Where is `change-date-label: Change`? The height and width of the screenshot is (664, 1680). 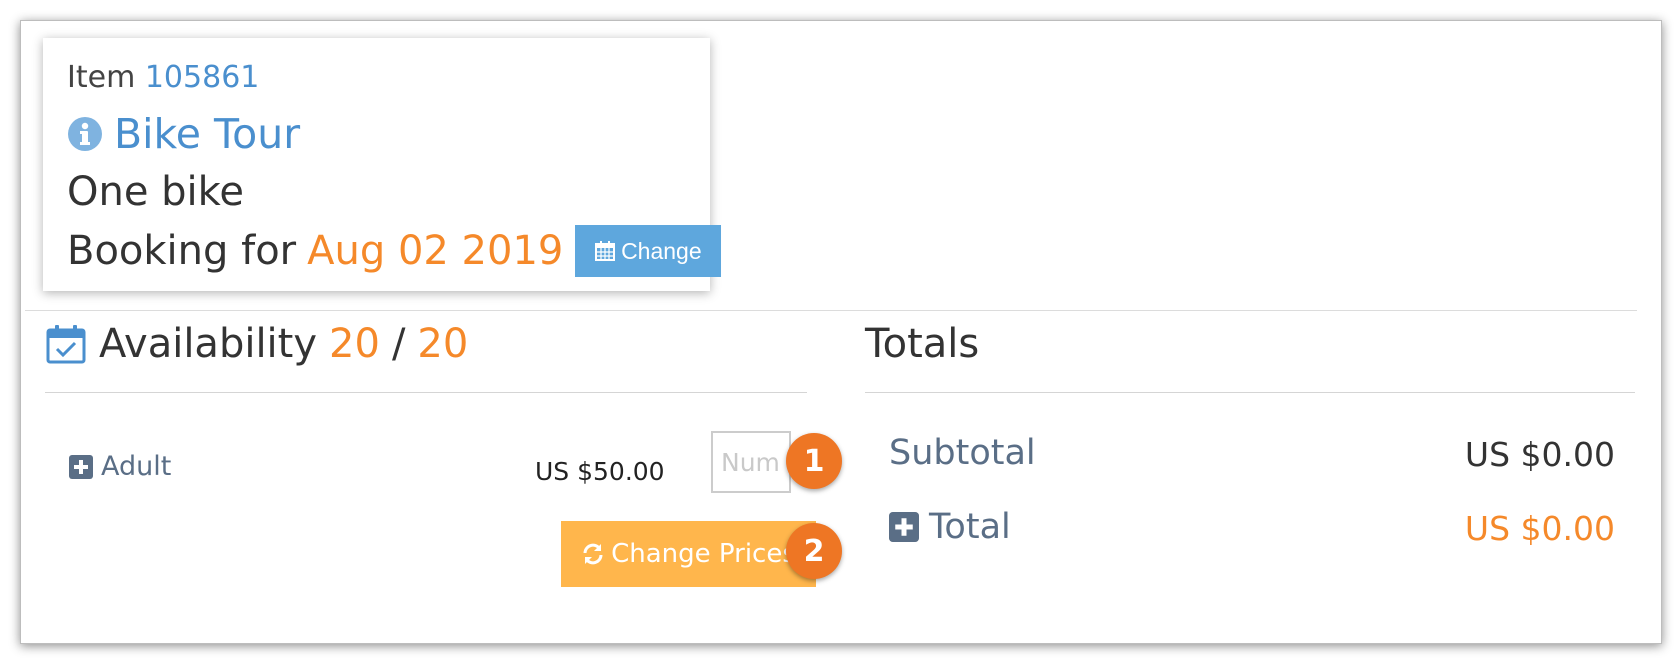 change-date-label: Change is located at coordinates (661, 250).